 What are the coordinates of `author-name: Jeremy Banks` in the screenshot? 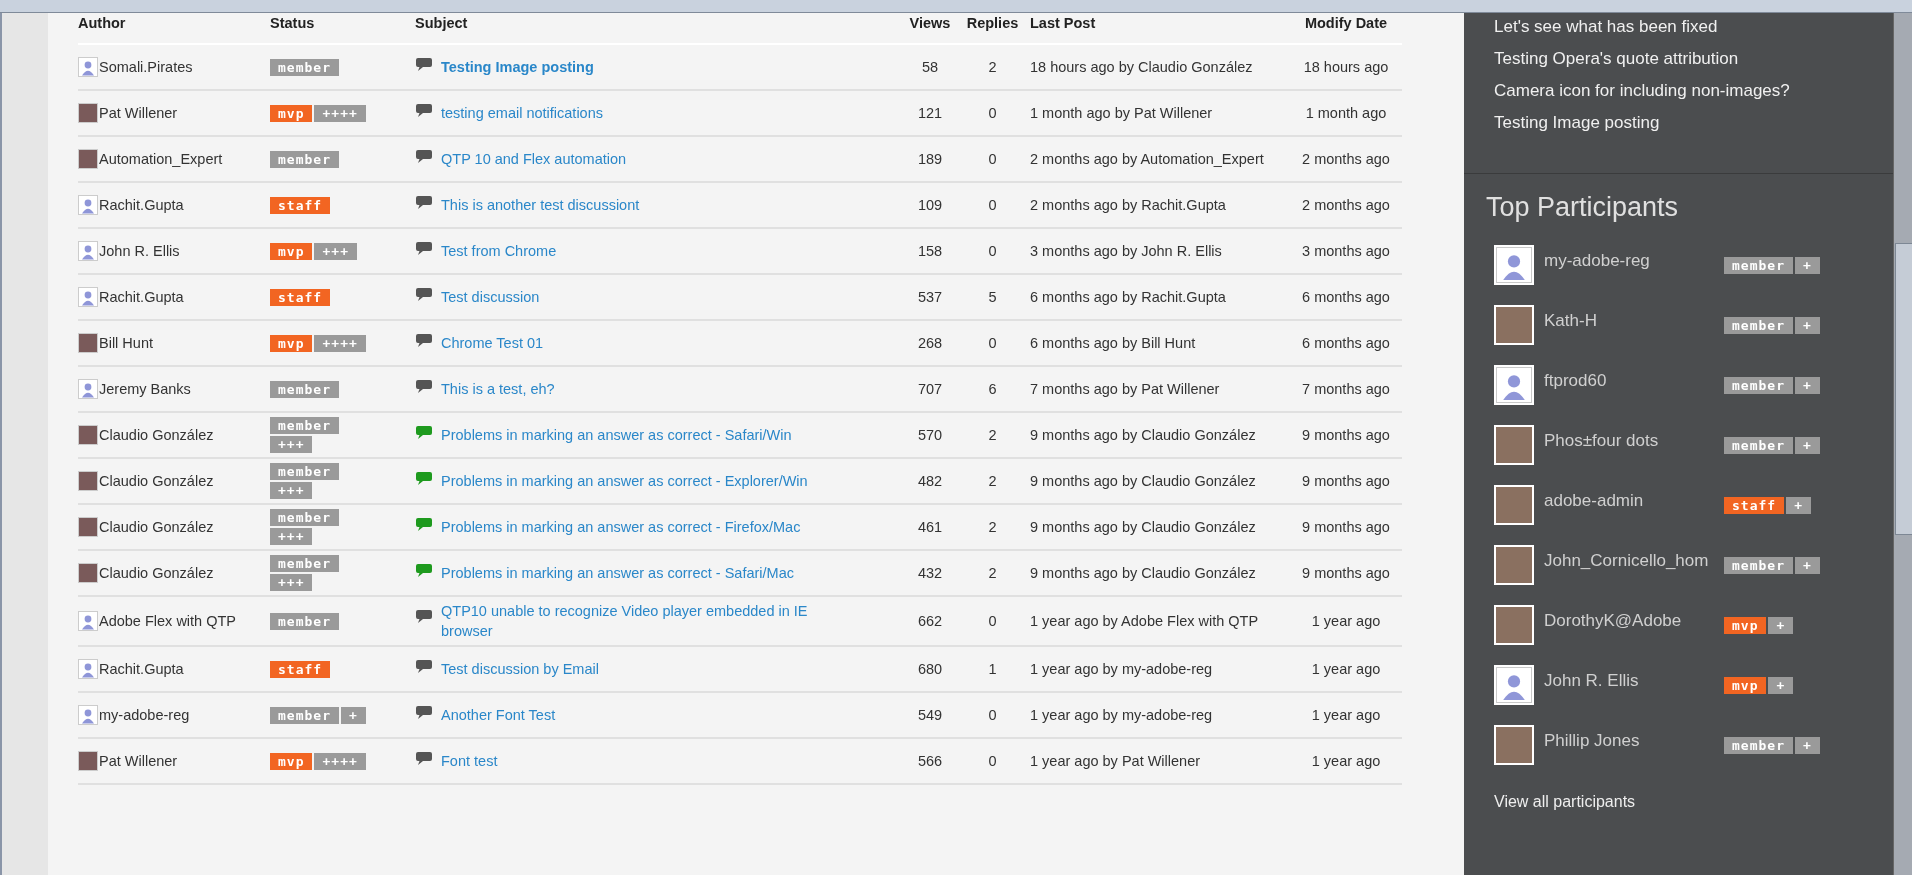 It's located at (145, 389).